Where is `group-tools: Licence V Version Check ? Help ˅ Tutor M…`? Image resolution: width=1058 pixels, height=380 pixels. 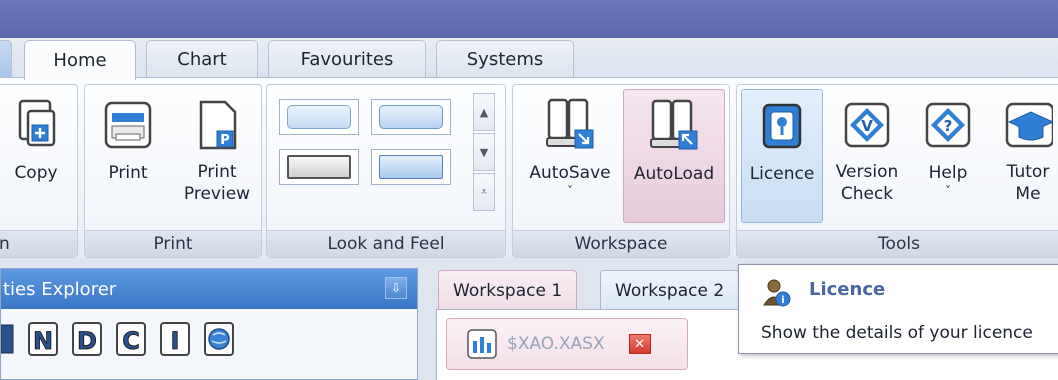 group-tools: Licence V Version Check ? Help ˅ Tutor M… is located at coordinates (897, 171).